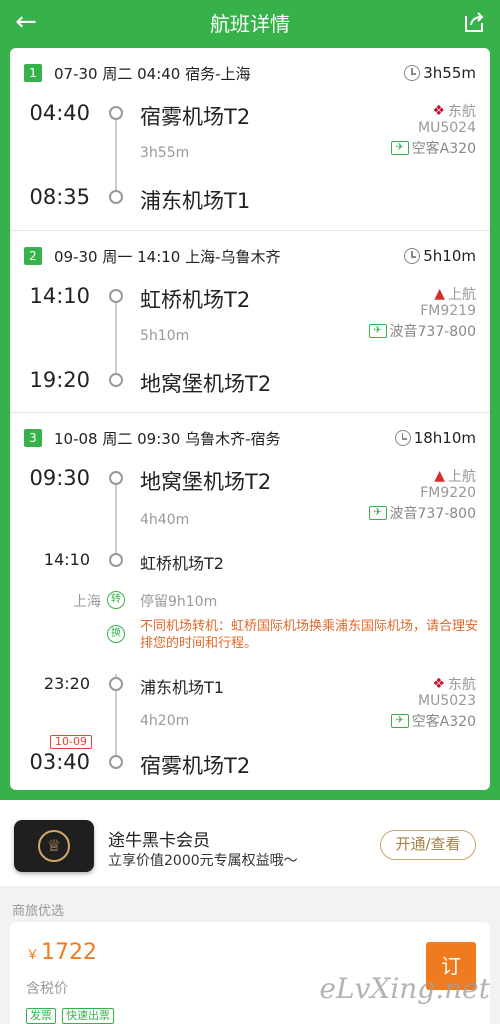 This screenshot has height=1024, width=500. I want to click on header-bar: ← 航班详情, so click(250, 22).